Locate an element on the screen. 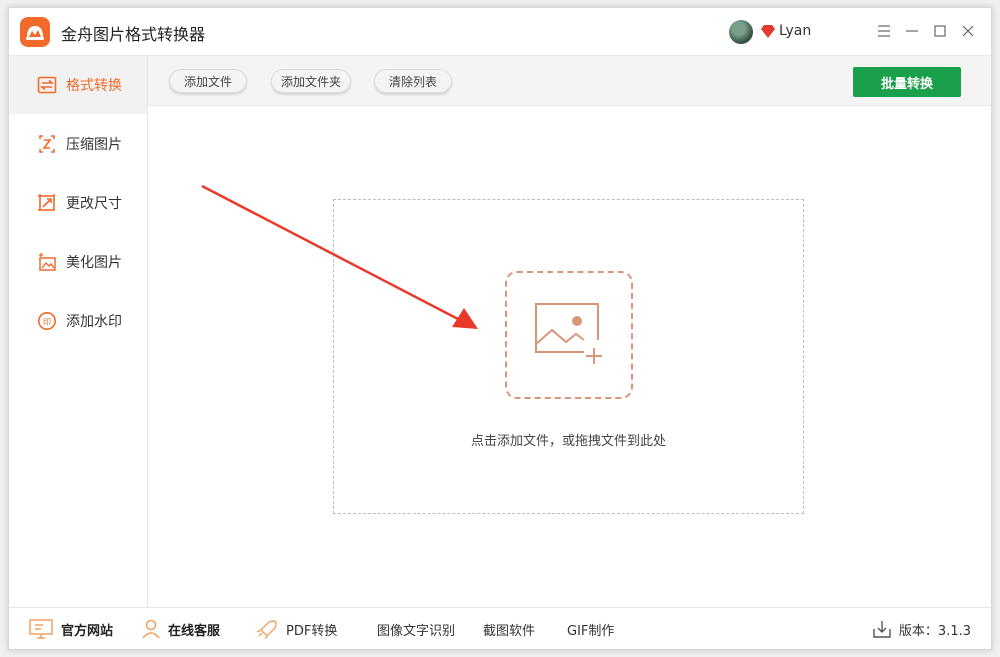  footer-link-label: GIF制作 is located at coordinates (591, 631).